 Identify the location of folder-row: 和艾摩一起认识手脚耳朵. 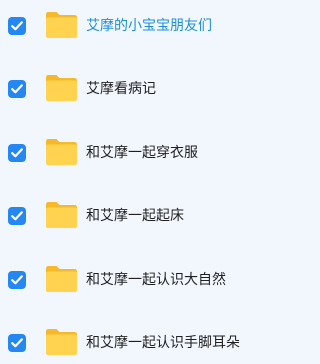
(134, 344).